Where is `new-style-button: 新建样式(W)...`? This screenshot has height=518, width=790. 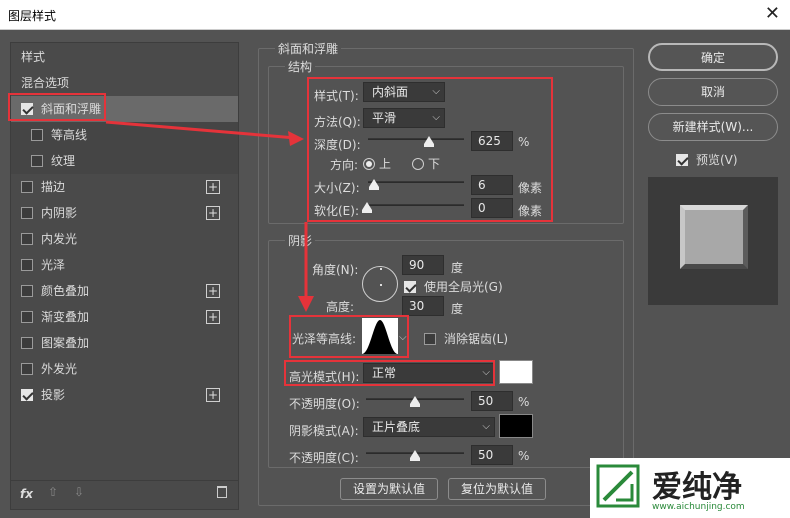
new-style-button: 新建样式(W)... is located at coordinates (713, 127).